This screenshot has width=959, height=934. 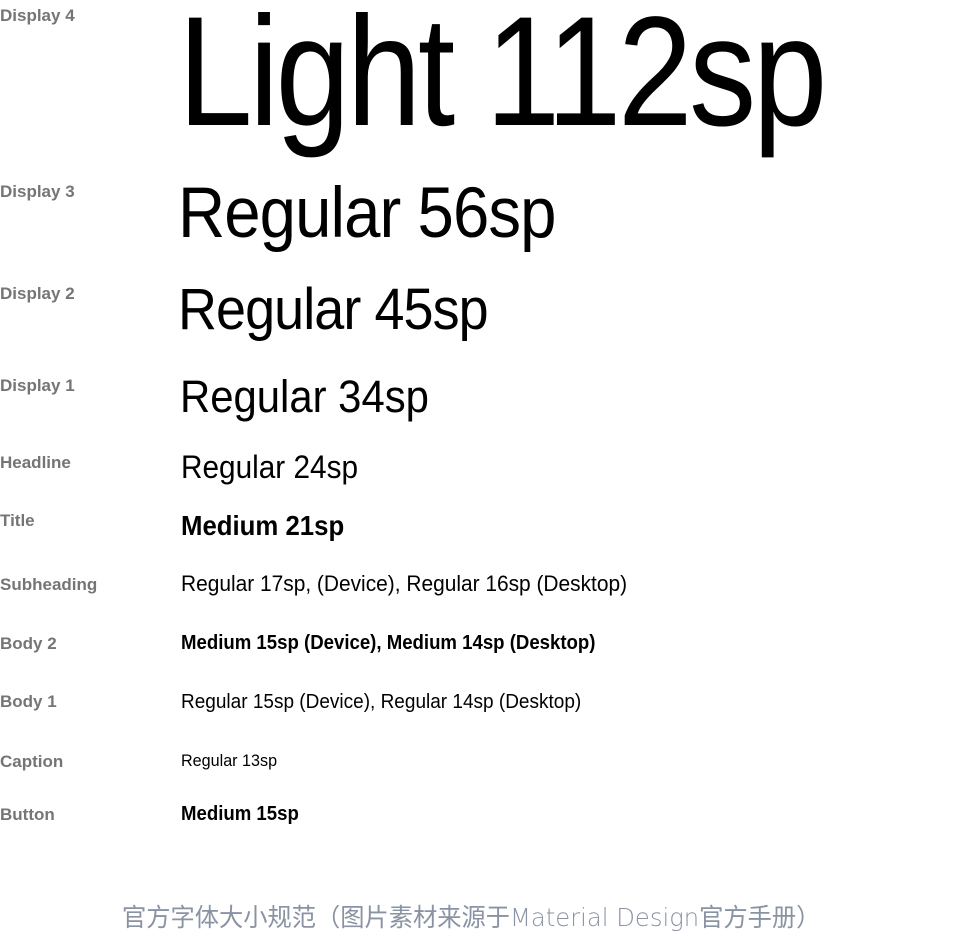 What do you see at coordinates (37, 15) in the screenshot?
I see `label-display-4: Display 4` at bounding box center [37, 15].